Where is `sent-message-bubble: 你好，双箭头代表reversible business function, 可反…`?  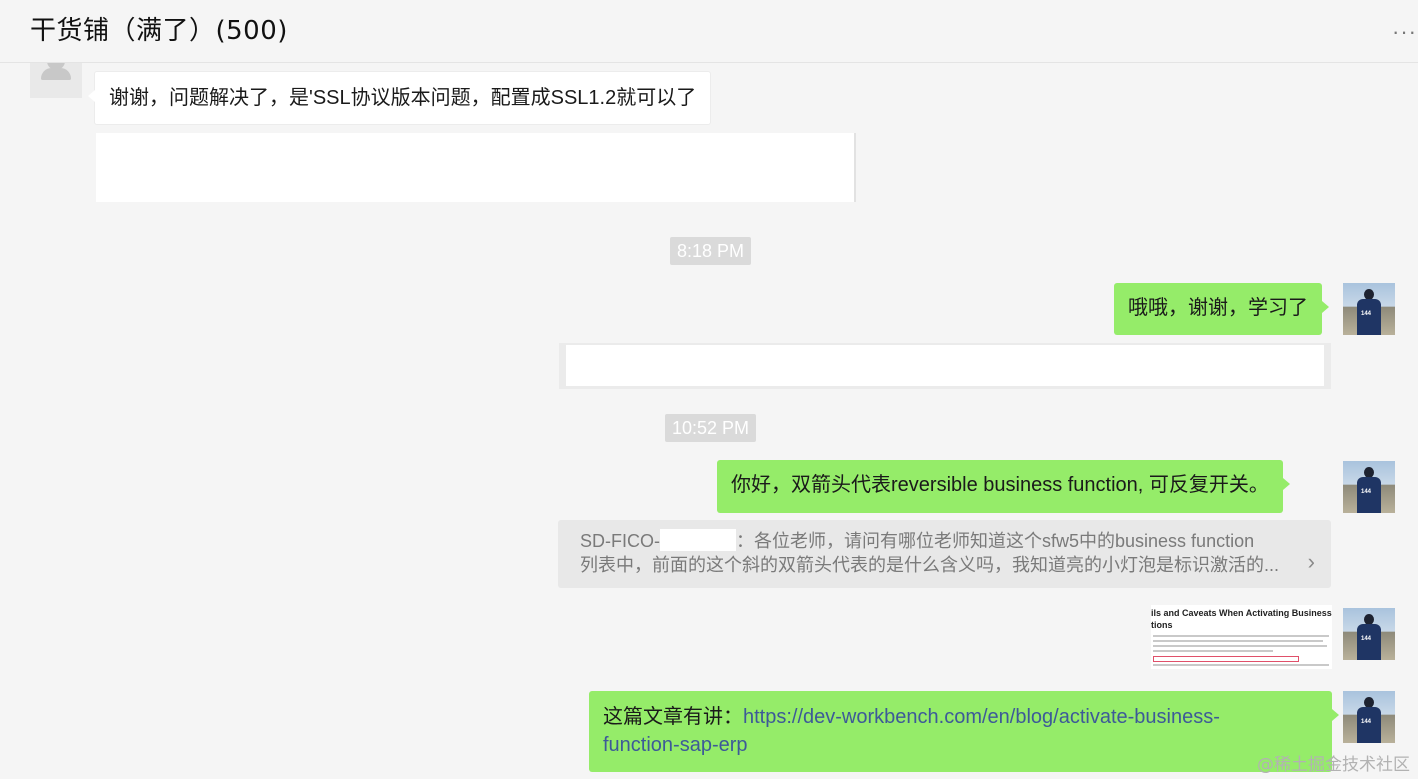 sent-message-bubble: 你好，双箭头代表reversible business function, 可反… is located at coordinates (1003, 486).